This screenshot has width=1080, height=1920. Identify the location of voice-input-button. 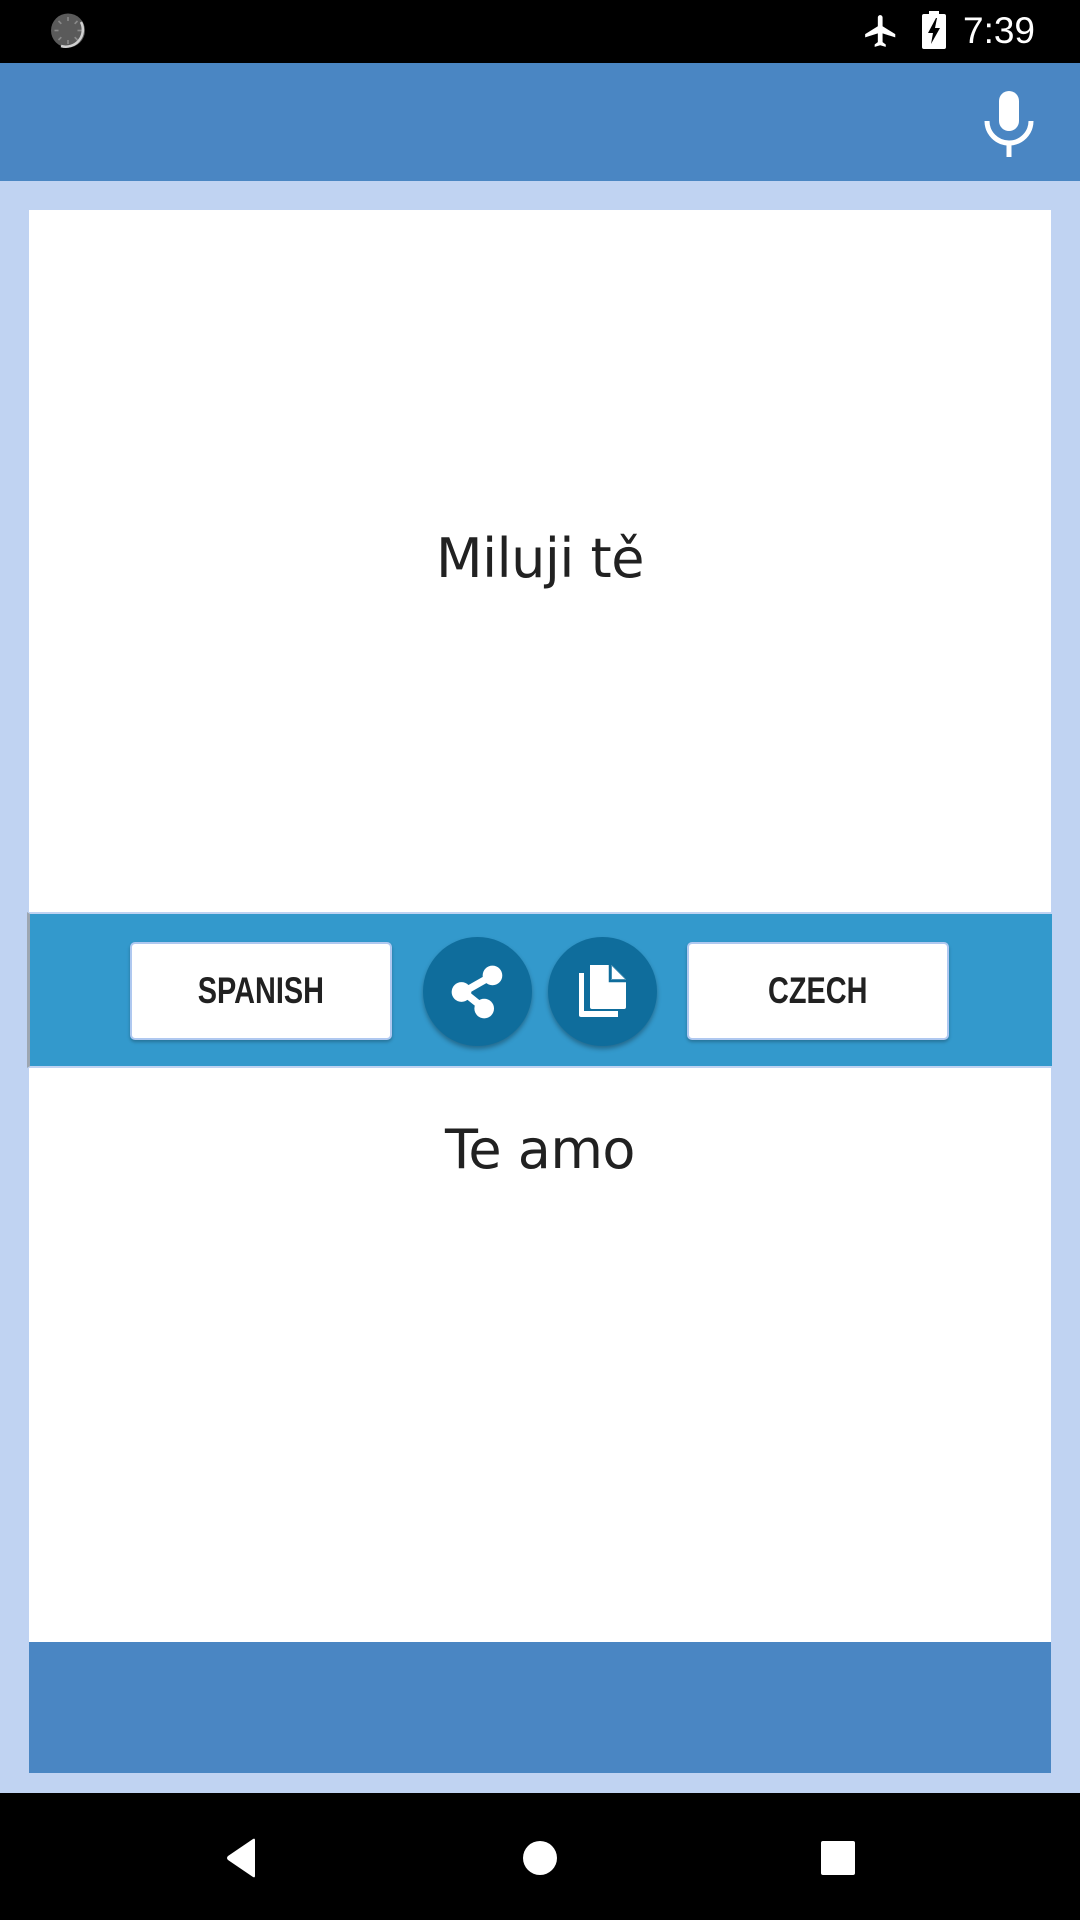
(1009, 124).